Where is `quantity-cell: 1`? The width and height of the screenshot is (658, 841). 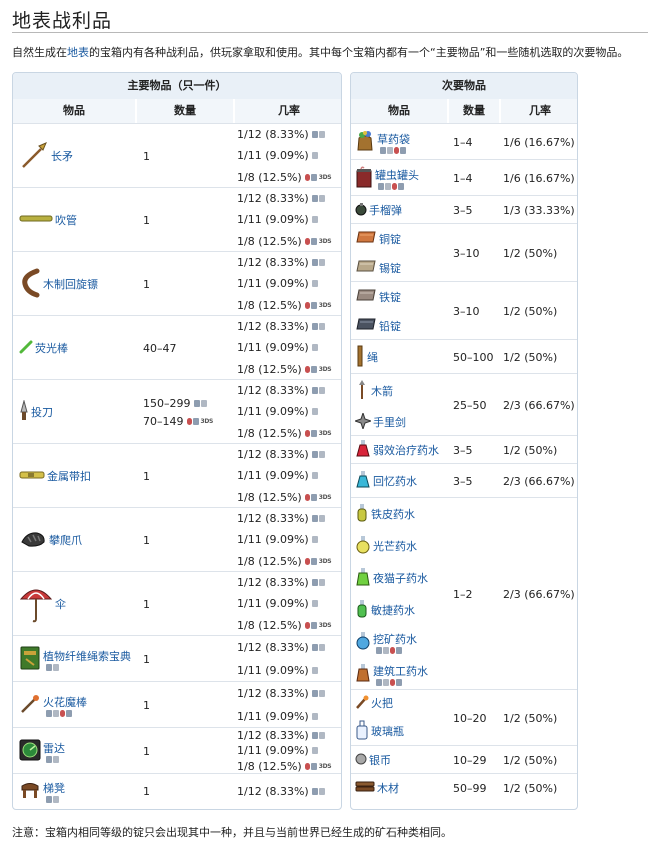
quantity-cell: 1 is located at coordinates (188, 751).